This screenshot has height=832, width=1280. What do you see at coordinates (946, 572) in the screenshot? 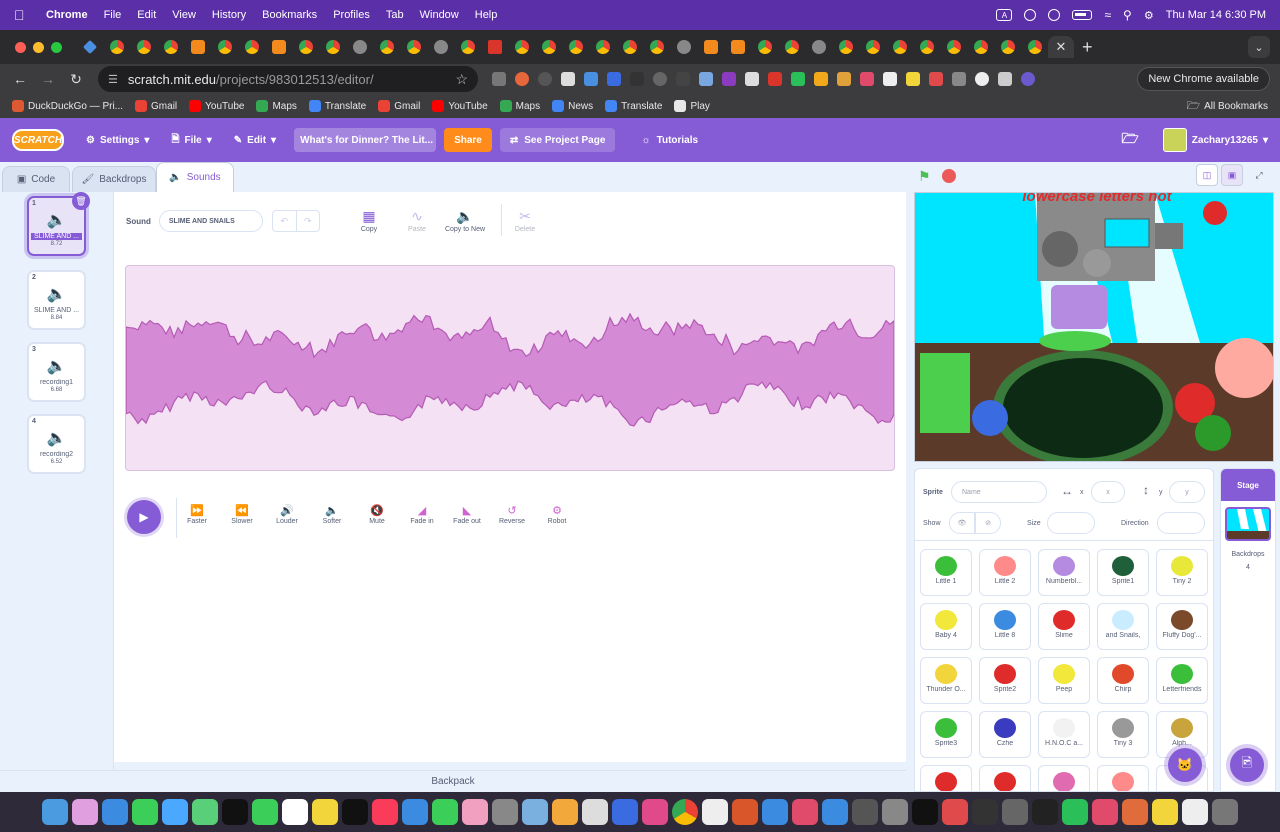
I see `sprite-thumbnail: Little 1` at bounding box center [946, 572].